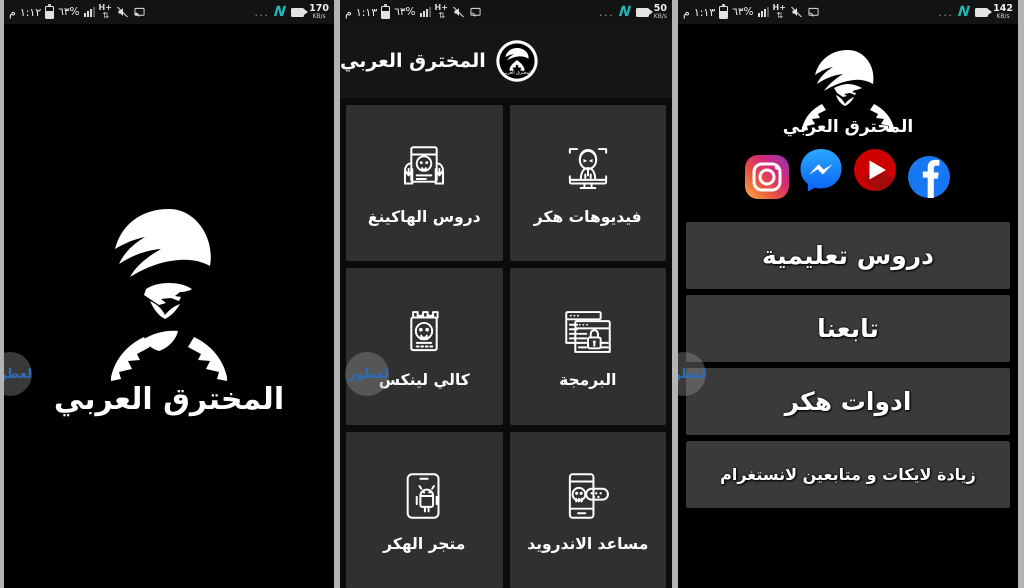  I want to click on tile-label: دروس الهاكينغ, so click(424, 217).